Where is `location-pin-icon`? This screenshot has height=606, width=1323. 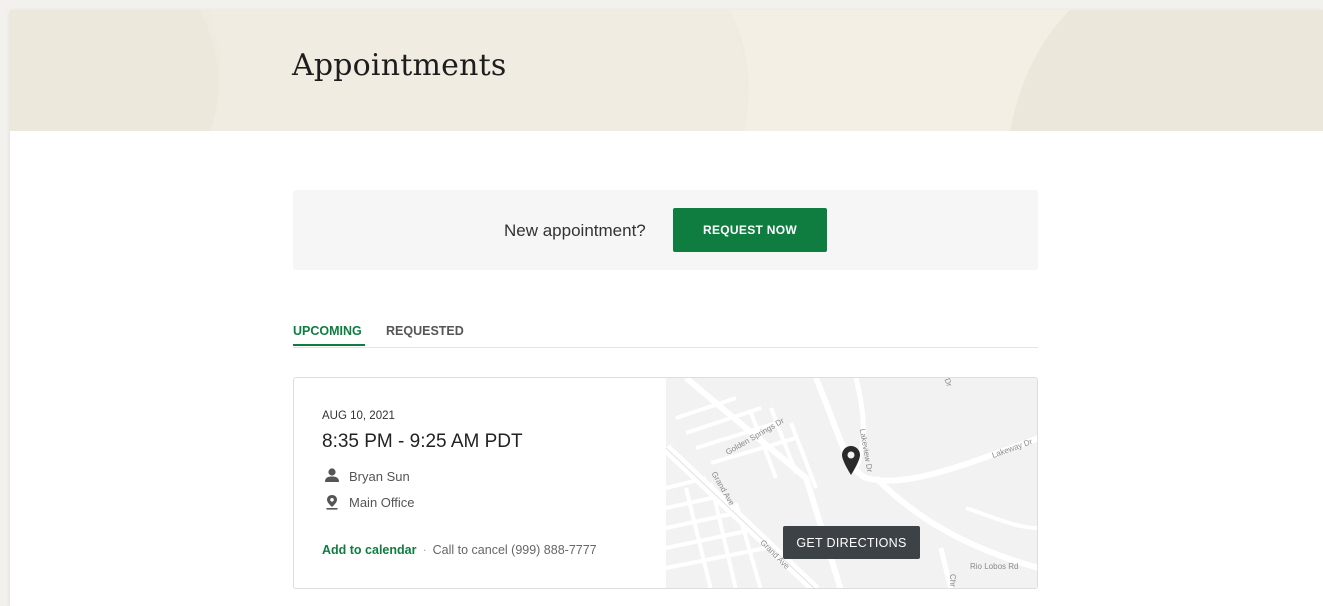
location-pin-icon is located at coordinates (333, 502).